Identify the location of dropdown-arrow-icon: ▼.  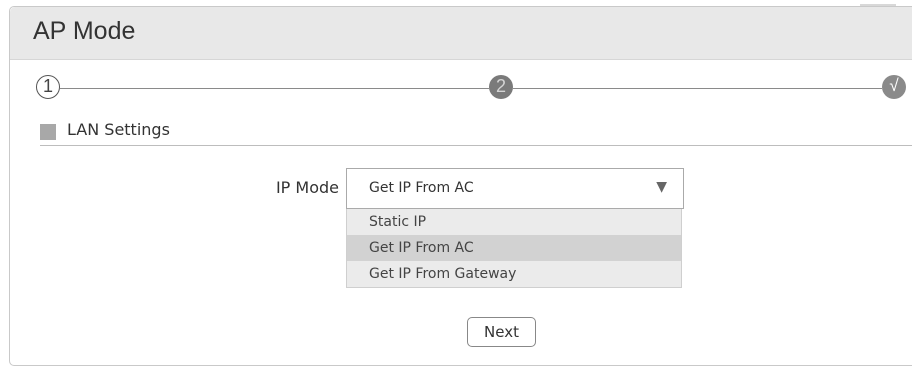
(661, 187).